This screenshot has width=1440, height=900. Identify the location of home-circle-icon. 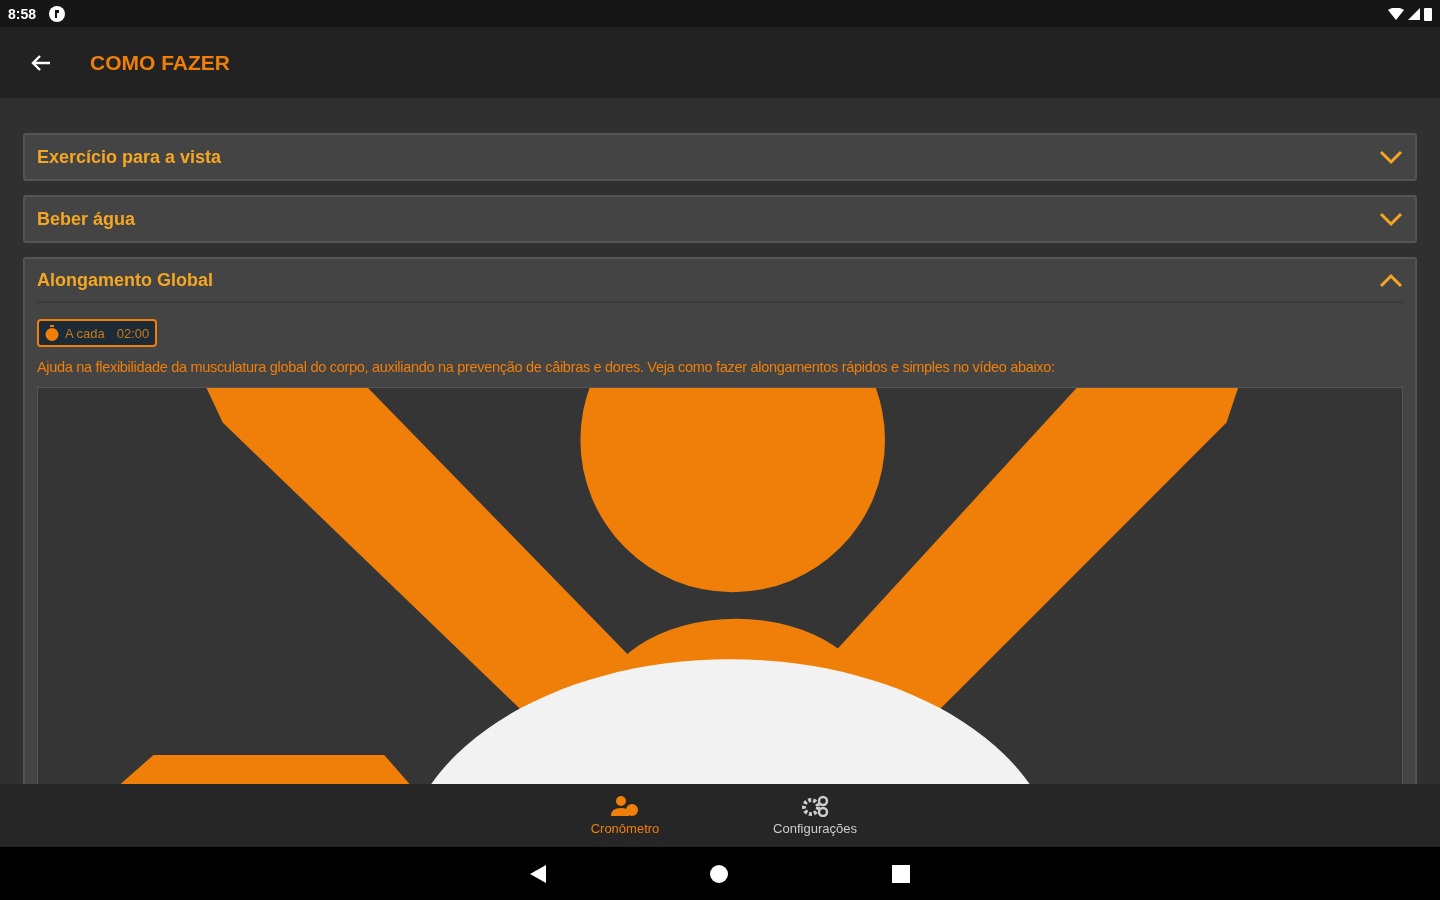
(719, 873).